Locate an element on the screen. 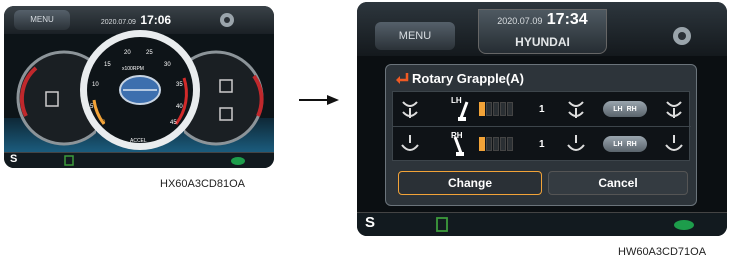  tick-label: 0 is located at coordinates (104, 123).